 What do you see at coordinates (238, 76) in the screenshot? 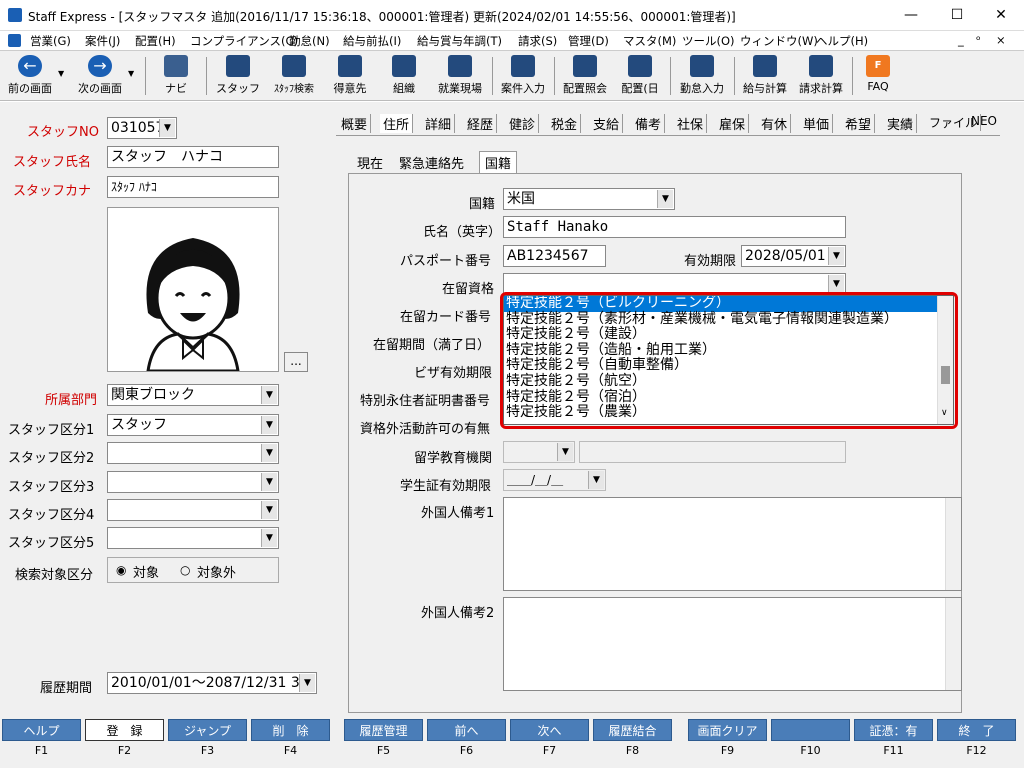
I see `staff-button: スタッフ` at bounding box center [238, 76].